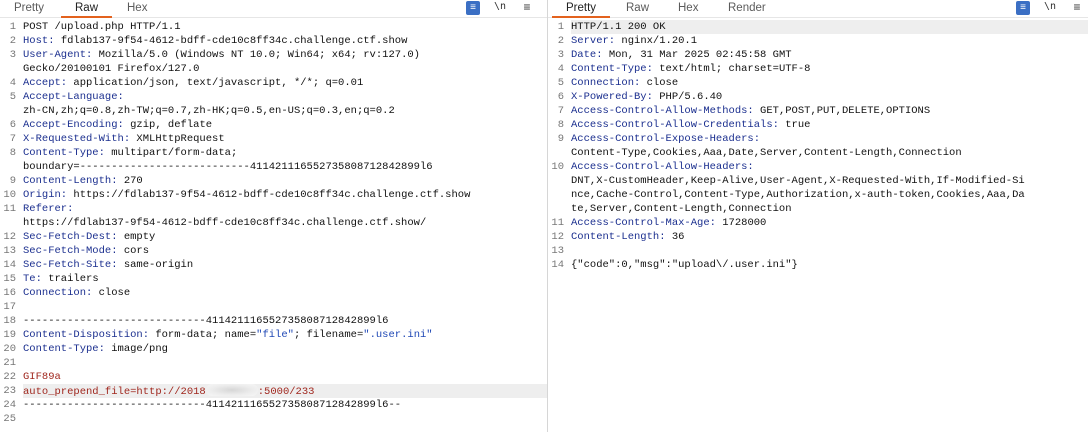 The height and width of the screenshot is (432, 1088). What do you see at coordinates (73, 125) in the screenshot?
I see `header-name: Accept-Encoding:` at bounding box center [73, 125].